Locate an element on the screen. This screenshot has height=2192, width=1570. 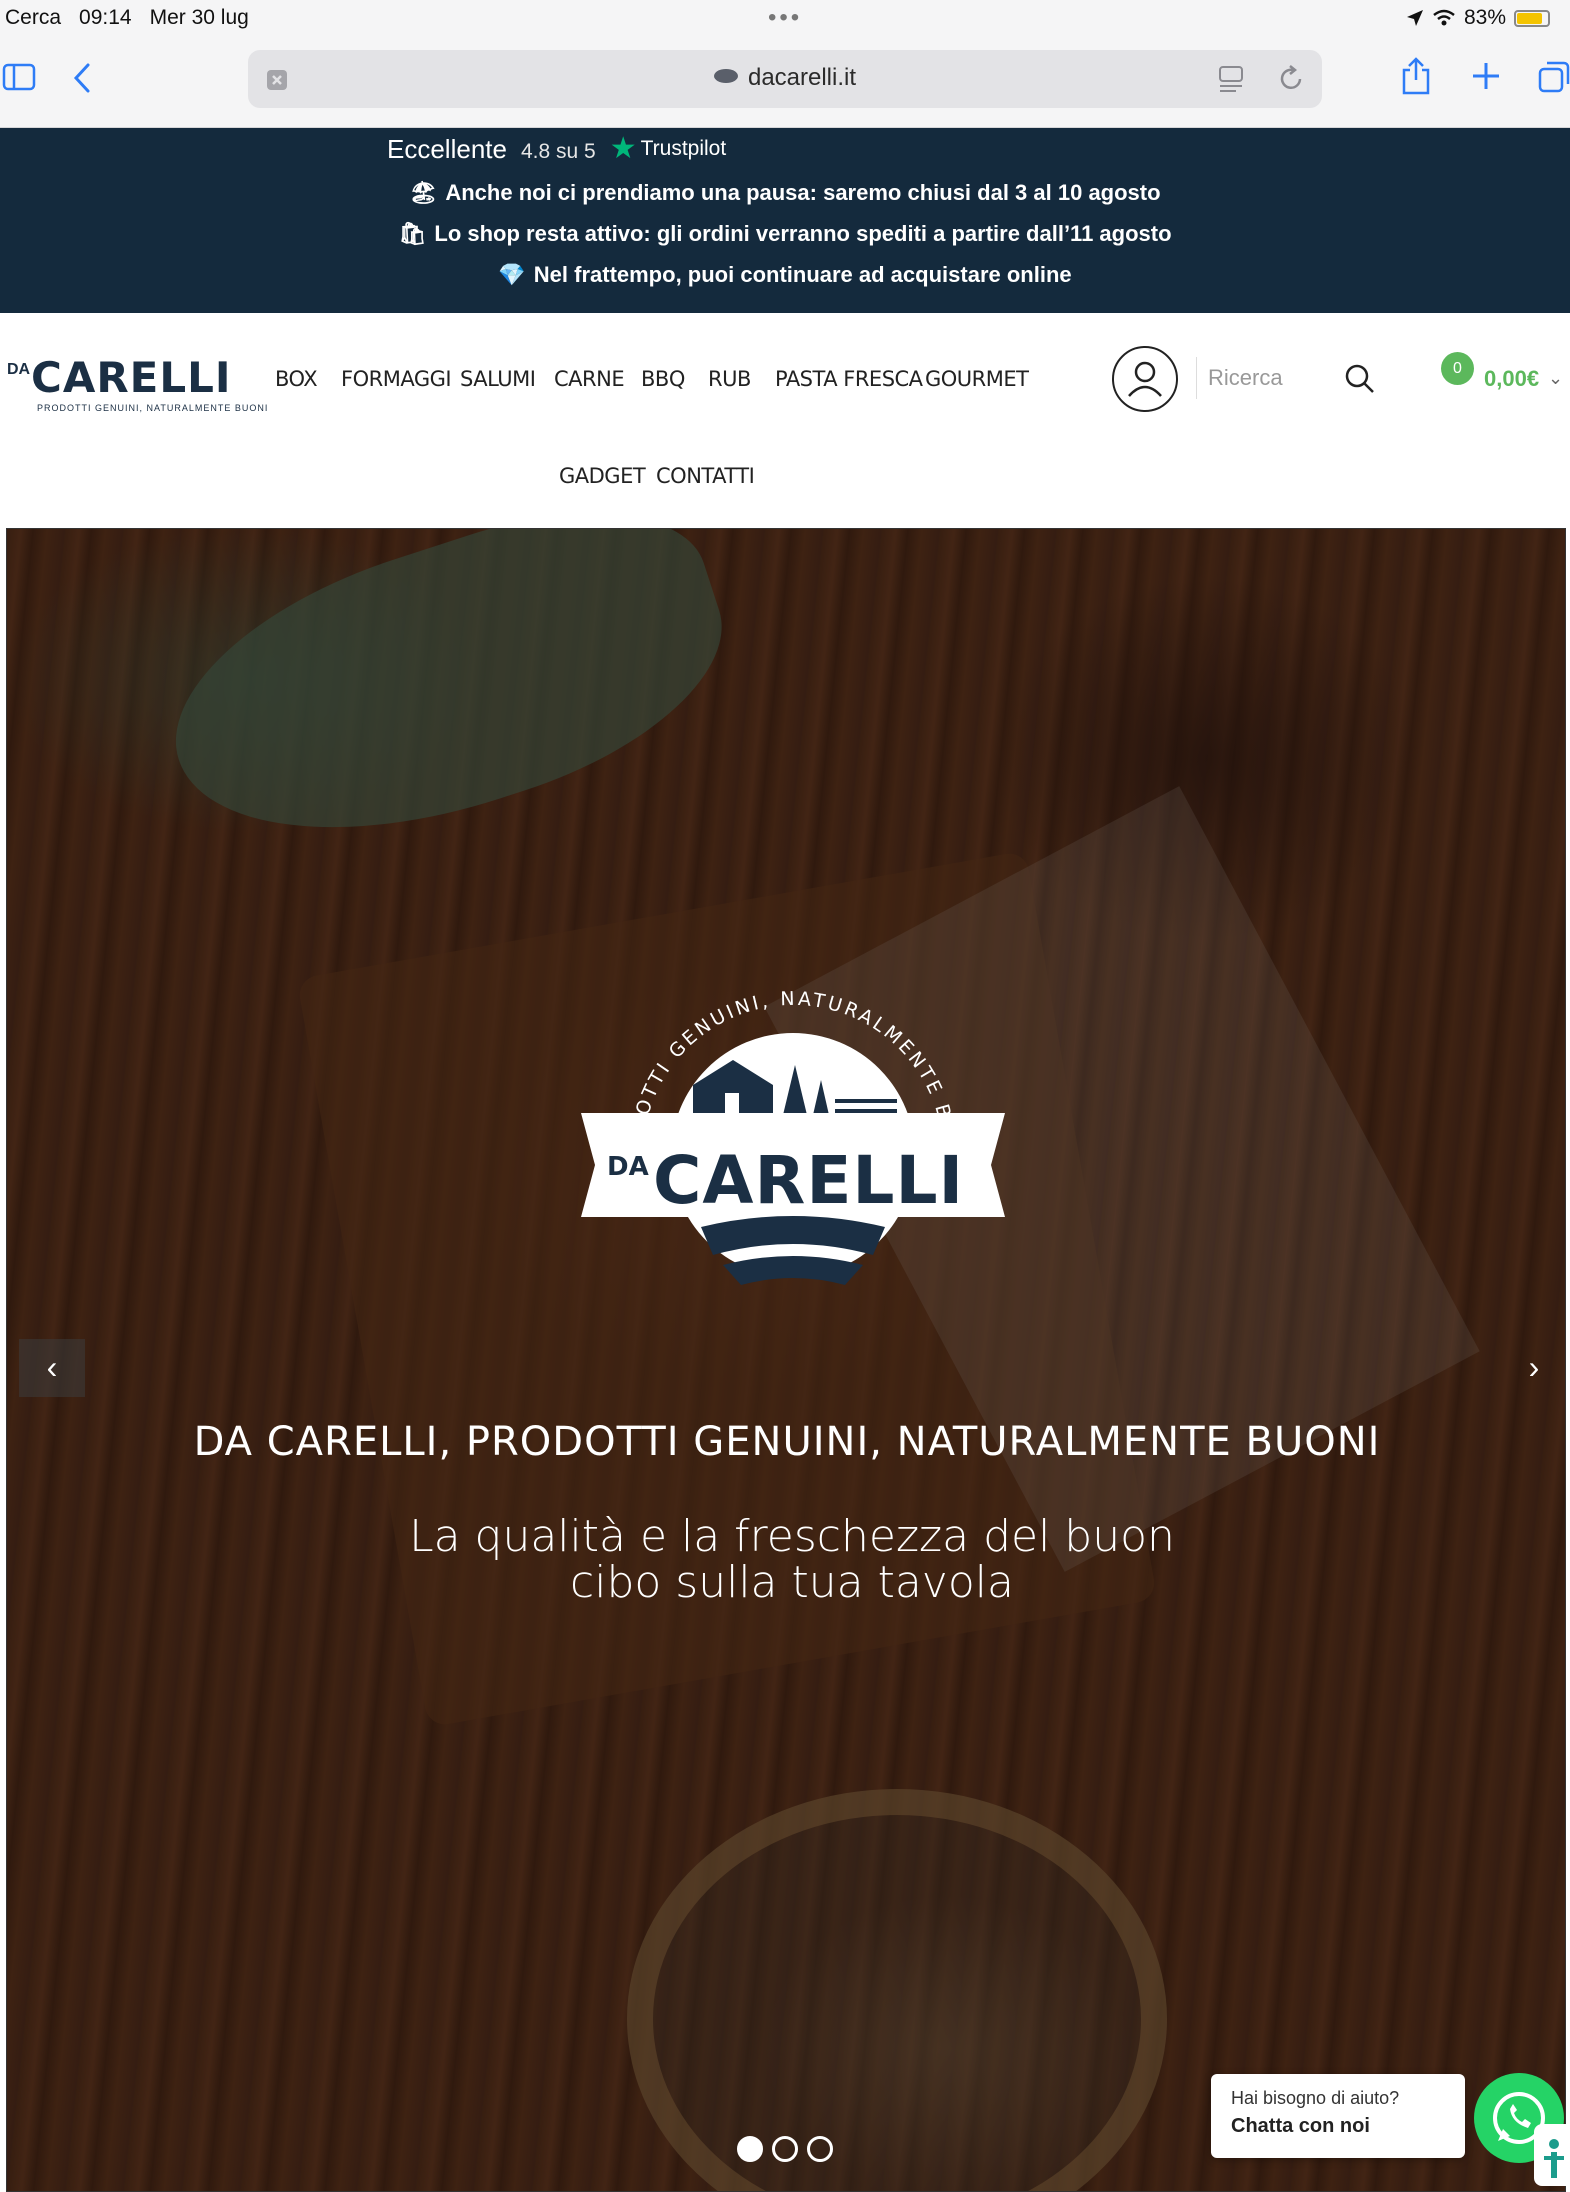
battery-percent: 83% is located at coordinates (1484, 17).